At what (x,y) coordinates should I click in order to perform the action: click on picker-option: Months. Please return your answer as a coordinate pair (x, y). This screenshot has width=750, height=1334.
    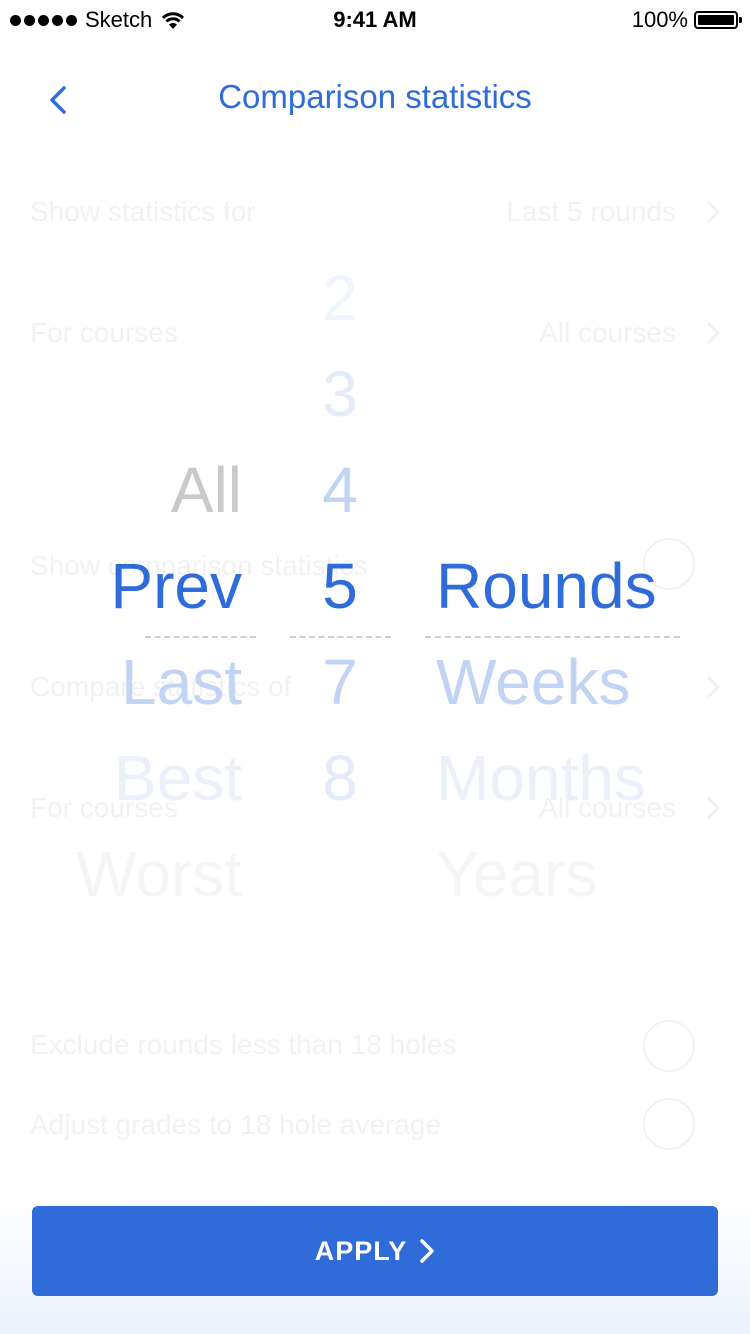
    Looking at the image, I should click on (541, 778).